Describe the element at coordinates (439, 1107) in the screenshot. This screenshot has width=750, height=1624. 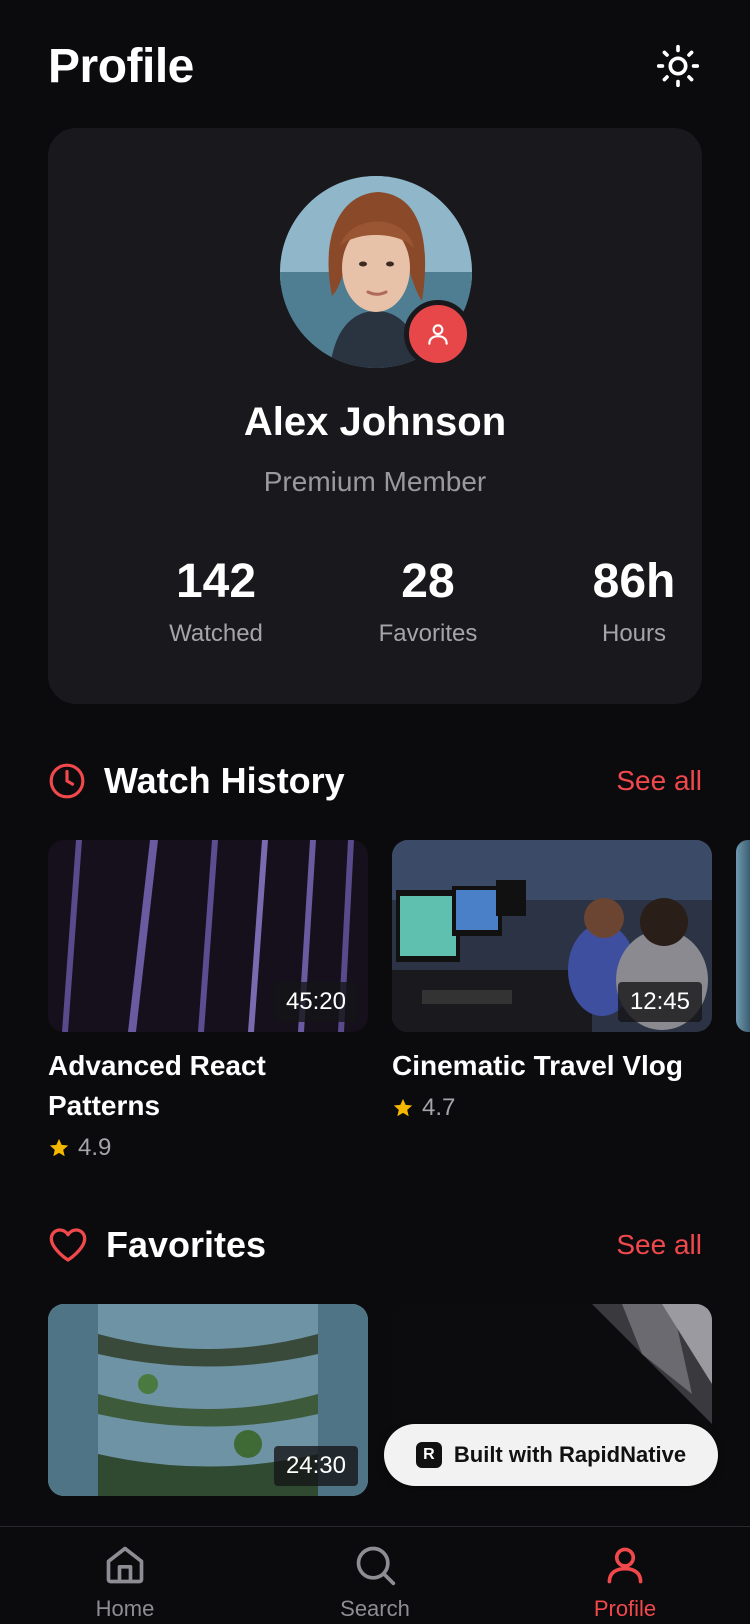
I see `rating-value: 4.7` at that location.